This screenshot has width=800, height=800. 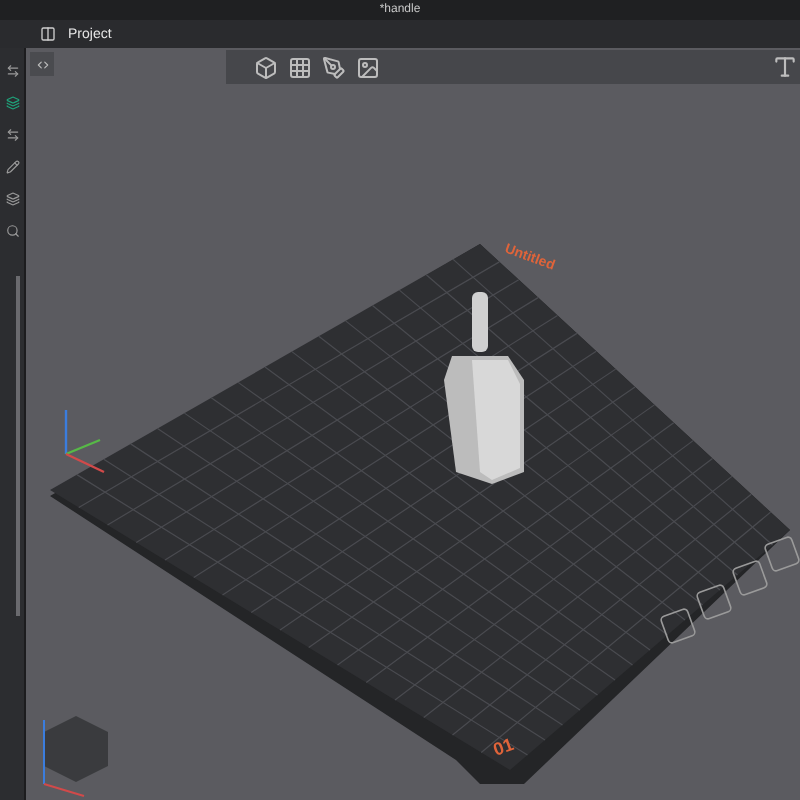 What do you see at coordinates (484, 388) in the screenshot?
I see `model-drawing` at bounding box center [484, 388].